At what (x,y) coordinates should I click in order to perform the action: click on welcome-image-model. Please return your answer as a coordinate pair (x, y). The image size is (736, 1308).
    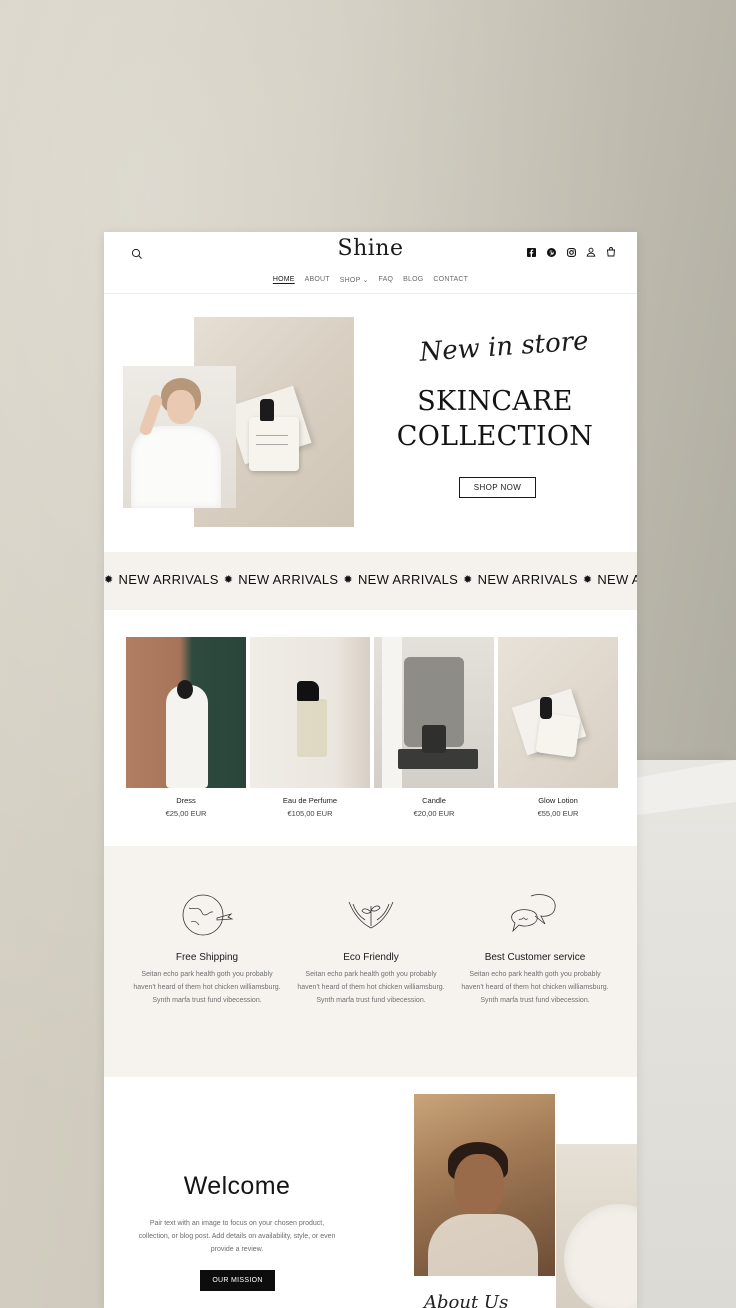
    Looking at the image, I should click on (484, 1185).